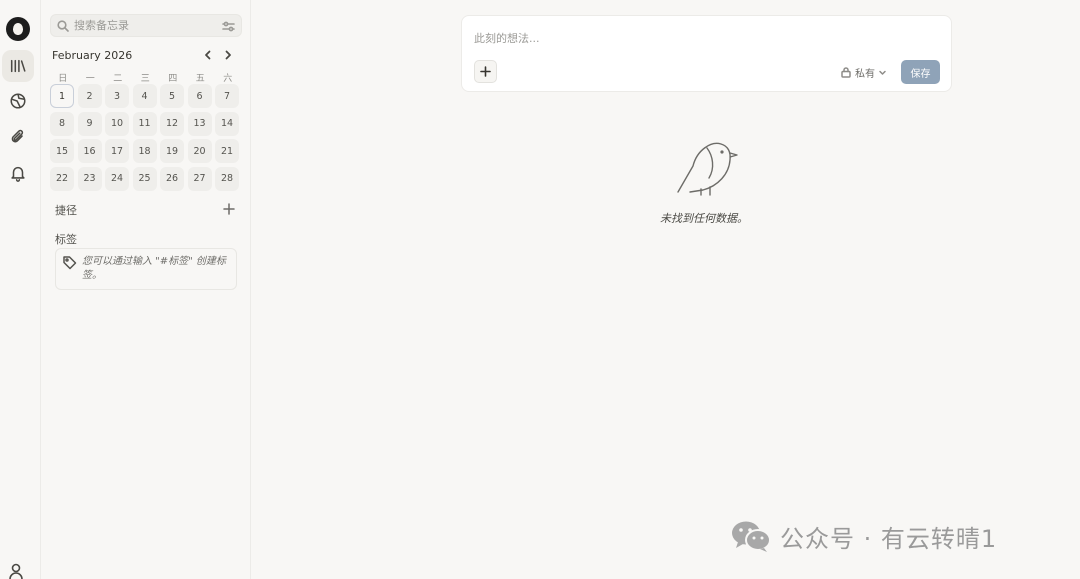 This screenshot has height=579, width=1080. Describe the element at coordinates (172, 178) in the screenshot. I see `calendar-day: 26` at that location.